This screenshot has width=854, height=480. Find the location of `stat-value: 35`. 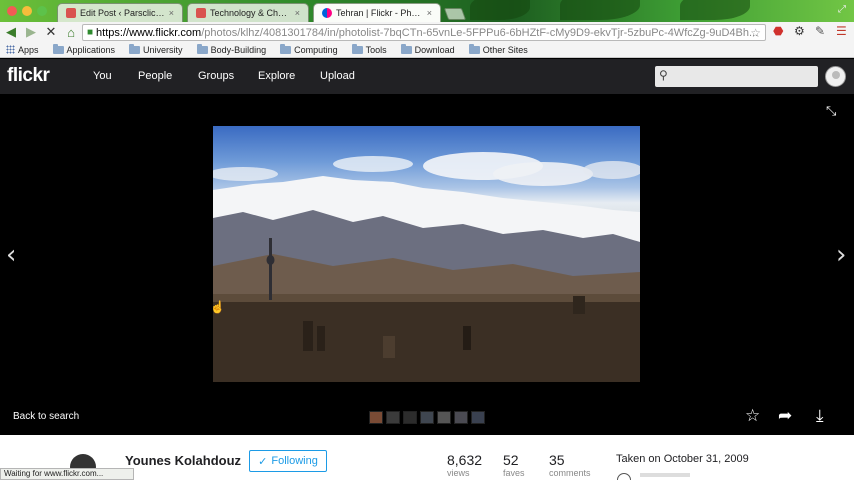

stat-value: 35 is located at coordinates (557, 460).